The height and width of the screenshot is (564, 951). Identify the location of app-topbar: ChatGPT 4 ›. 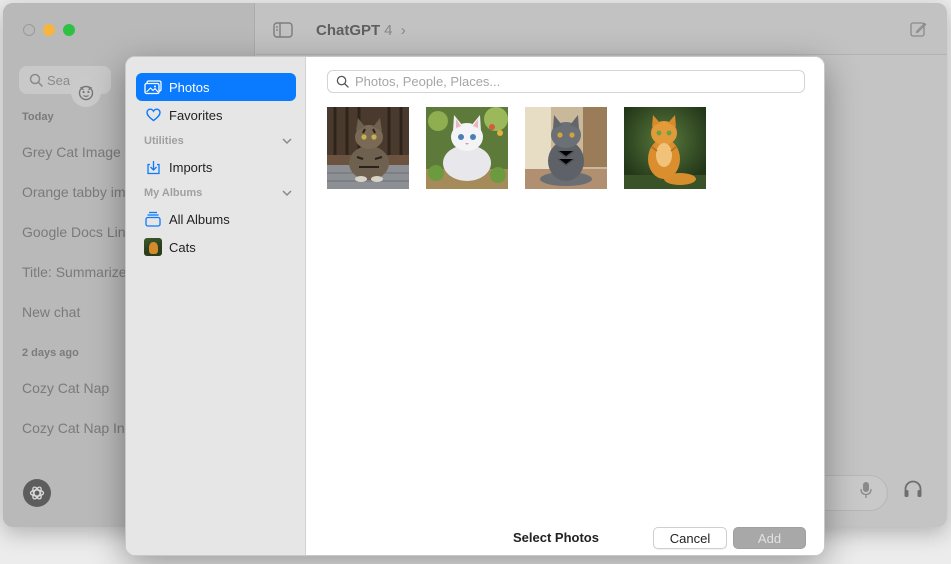
(601, 29).